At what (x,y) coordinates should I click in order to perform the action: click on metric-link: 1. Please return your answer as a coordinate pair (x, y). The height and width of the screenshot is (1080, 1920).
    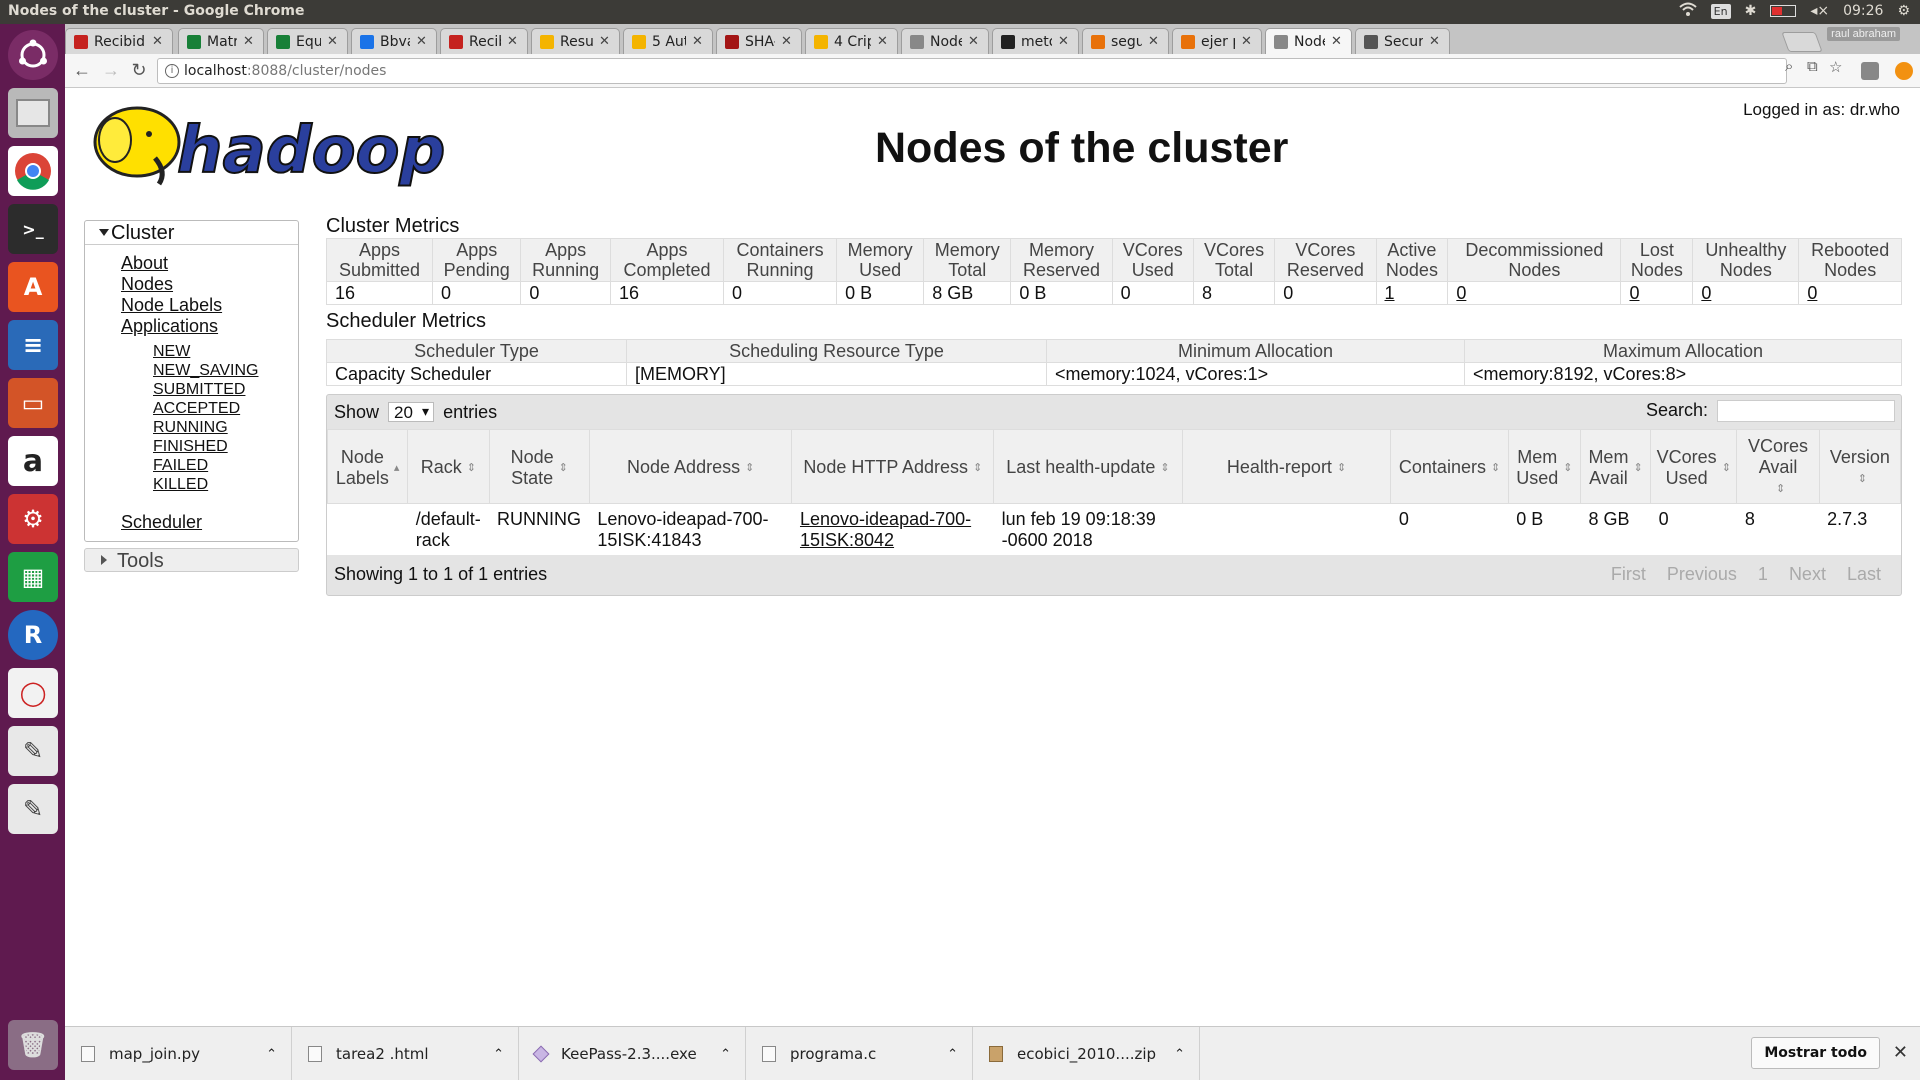
    Looking at the image, I should click on (1390, 293).